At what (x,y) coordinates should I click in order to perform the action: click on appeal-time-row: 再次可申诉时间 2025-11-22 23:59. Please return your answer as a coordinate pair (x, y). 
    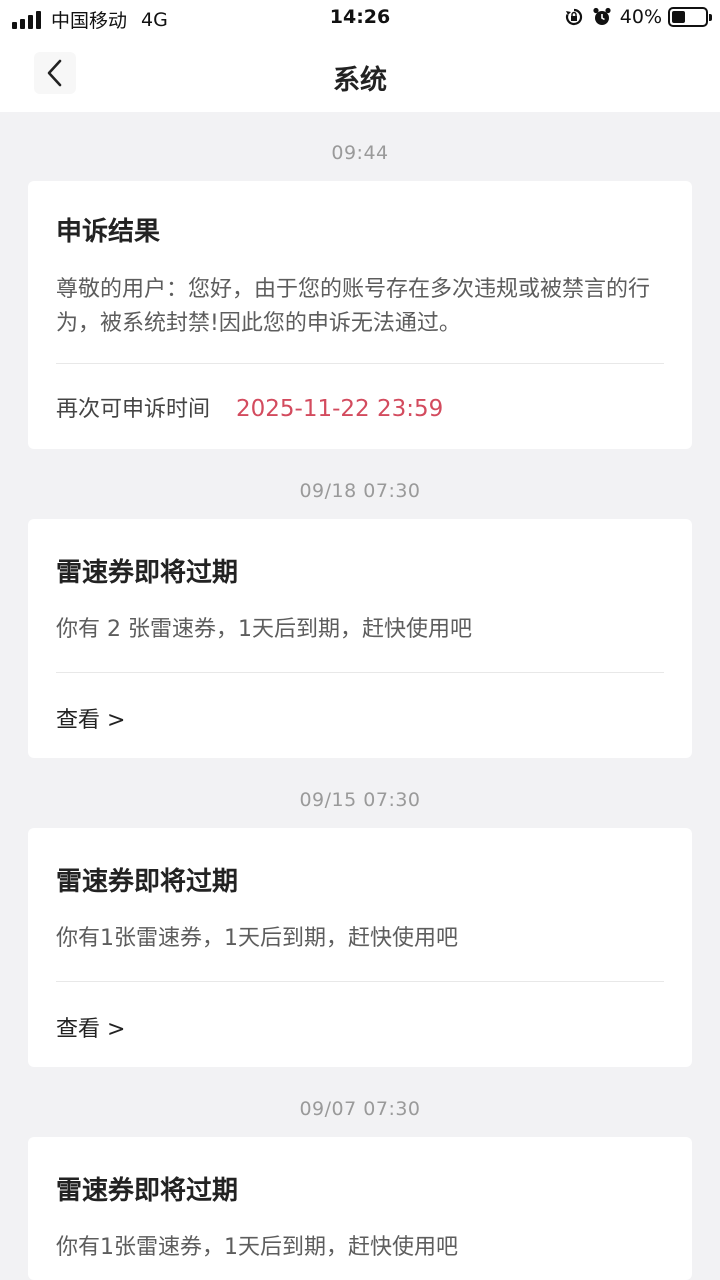
    Looking at the image, I should click on (249, 407).